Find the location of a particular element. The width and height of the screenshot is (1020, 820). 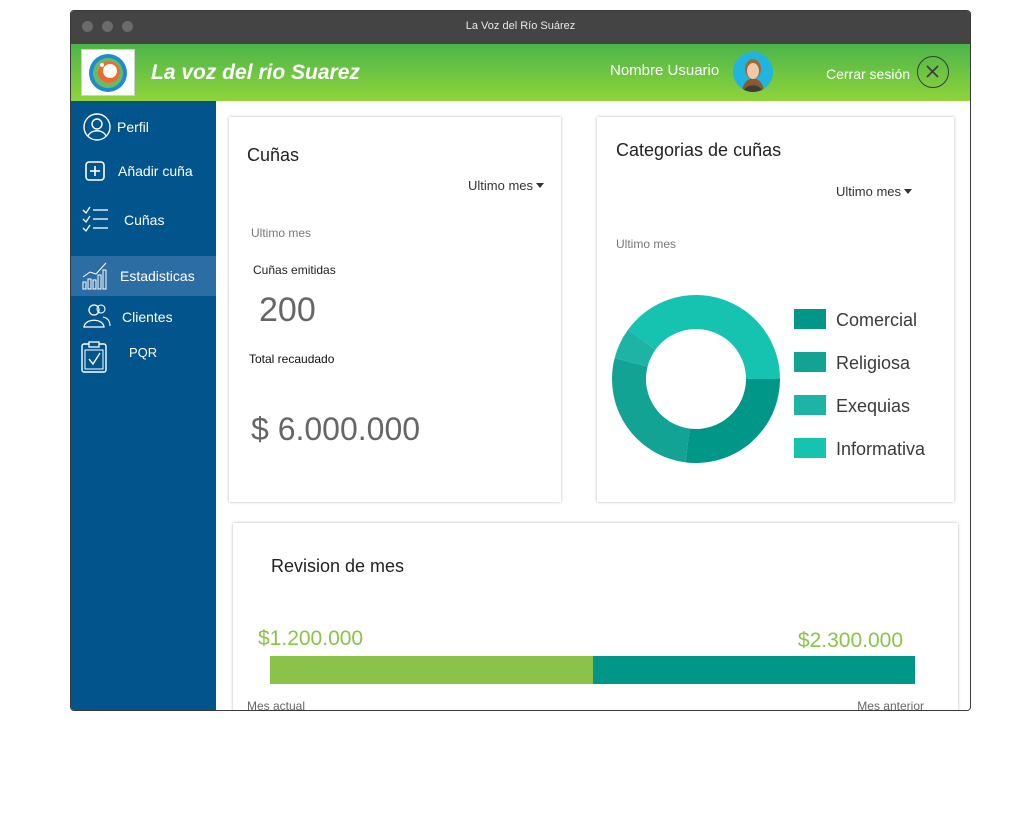

sidebar-item-label: Cuñas is located at coordinates (144, 220).